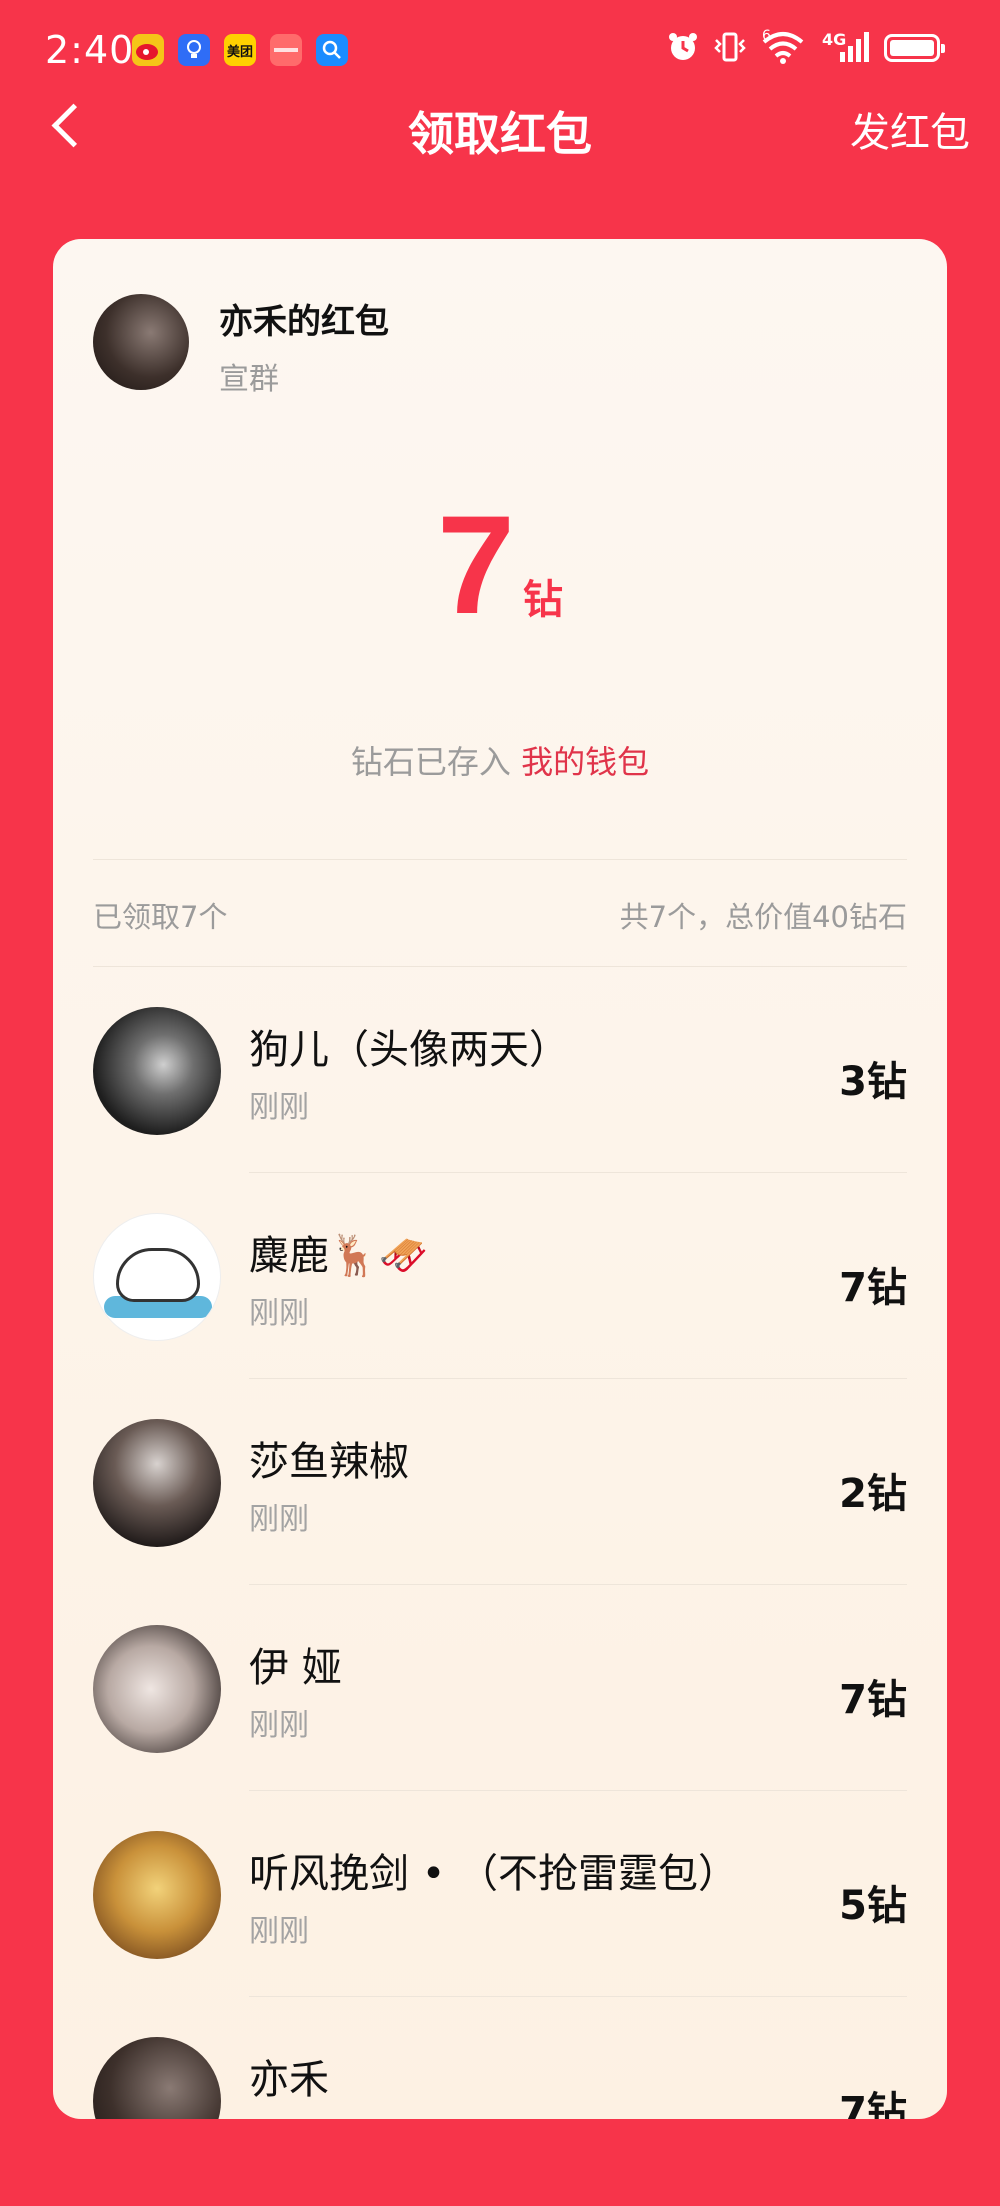 The image size is (1000, 2206). Describe the element at coordinates (873, 1906) in the screenshot. I see `claim-amount: 5钻` at that location.